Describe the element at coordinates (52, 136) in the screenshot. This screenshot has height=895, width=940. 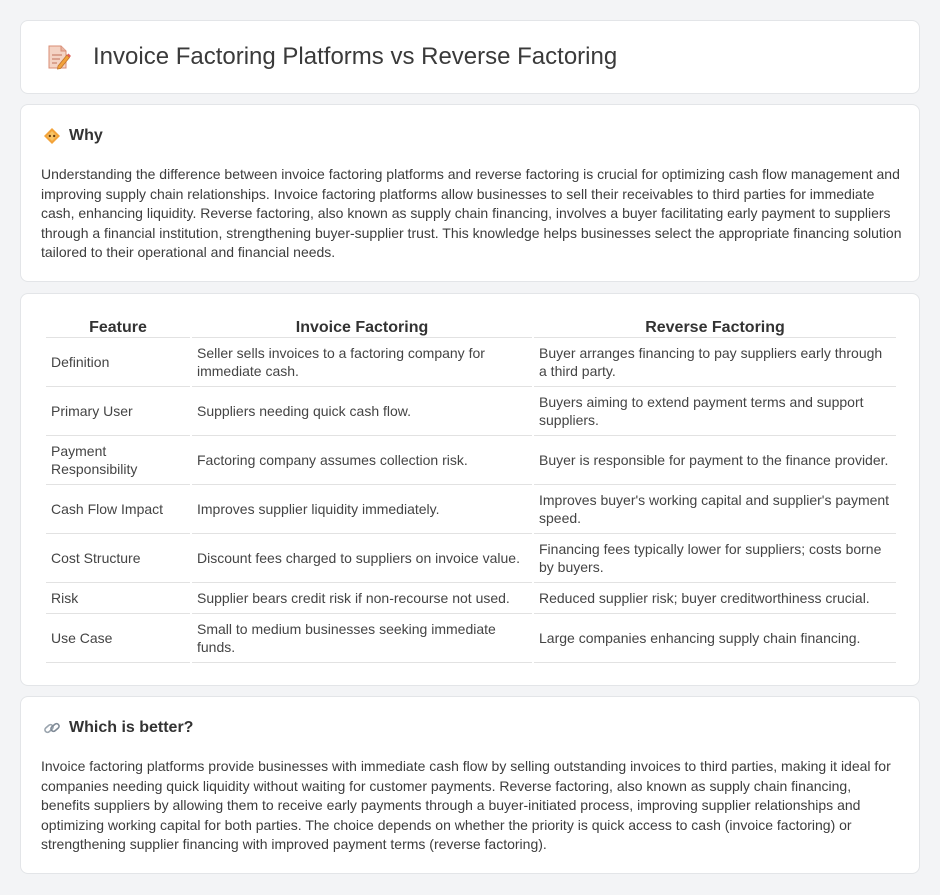
I see `diamond-bullet-icon` at that location.